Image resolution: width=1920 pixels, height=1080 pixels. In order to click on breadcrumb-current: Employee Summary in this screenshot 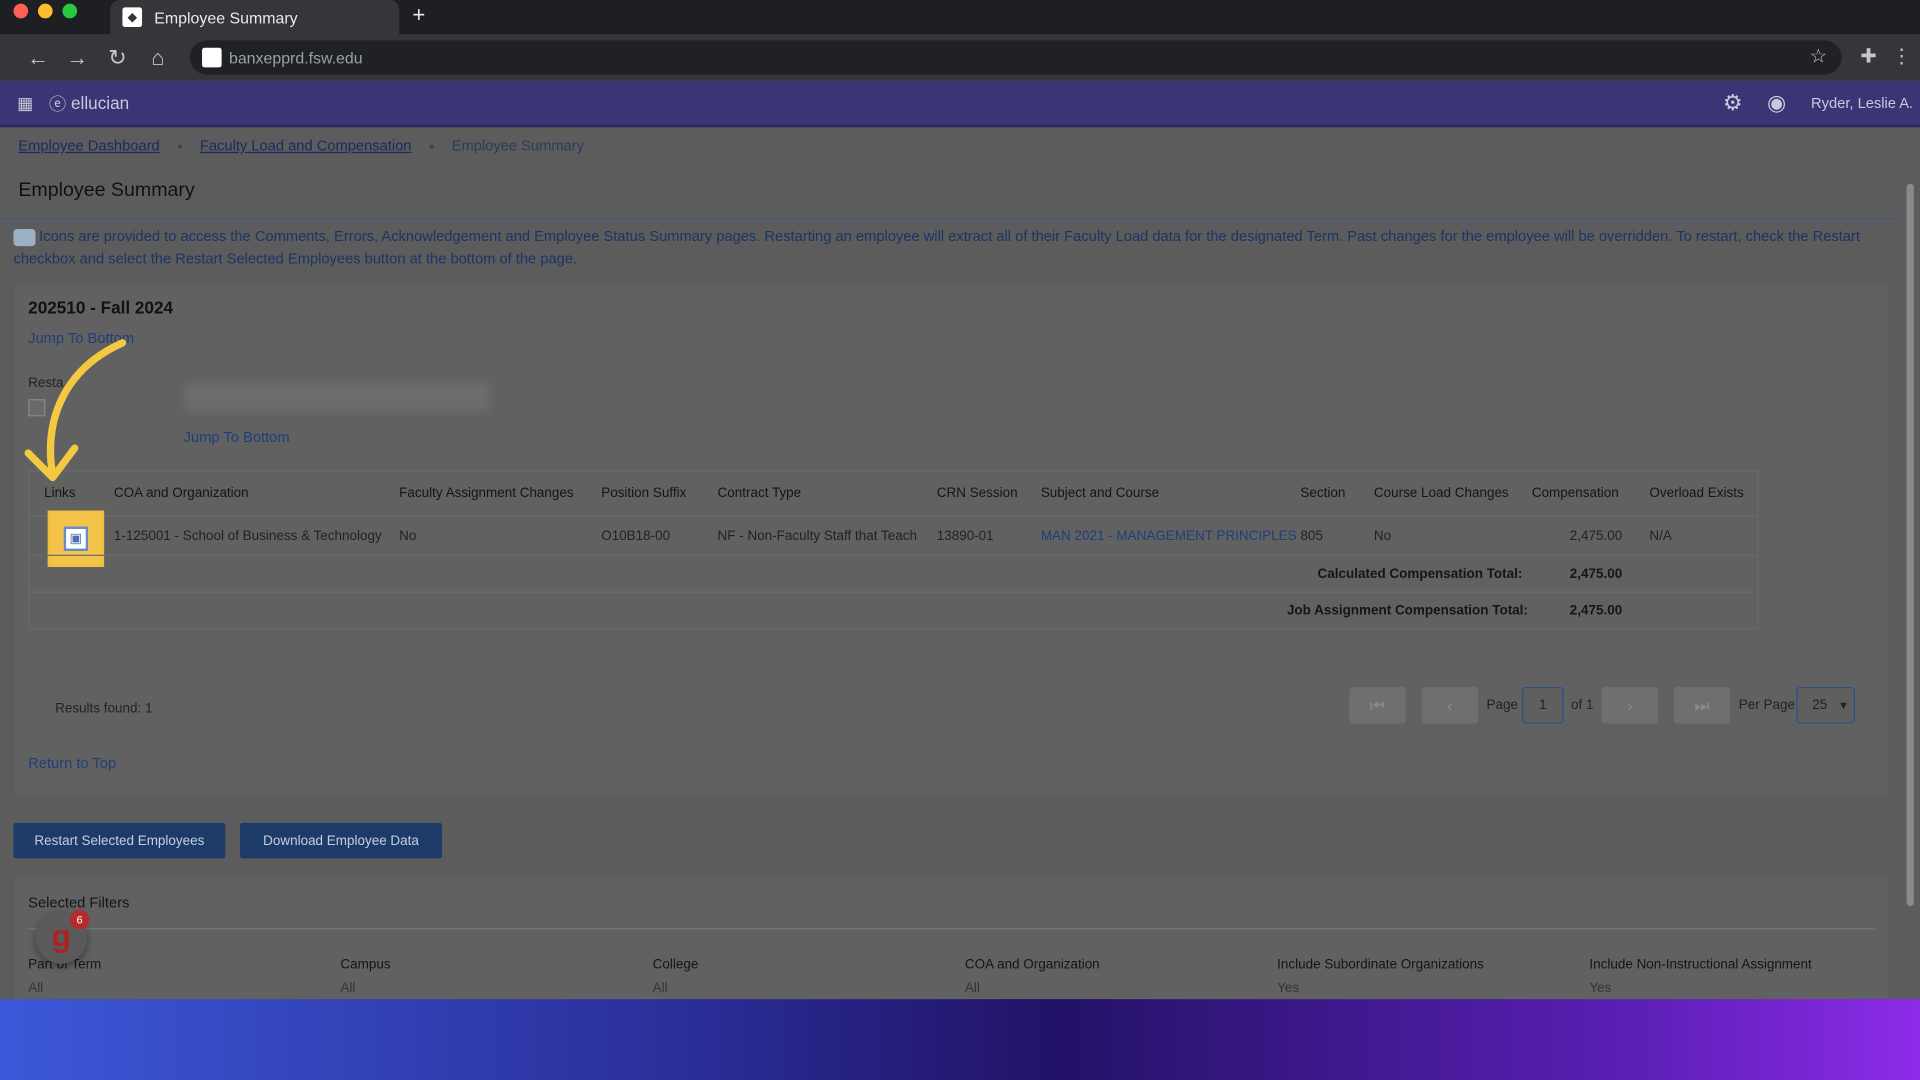, I will do `click(517, 146)`.